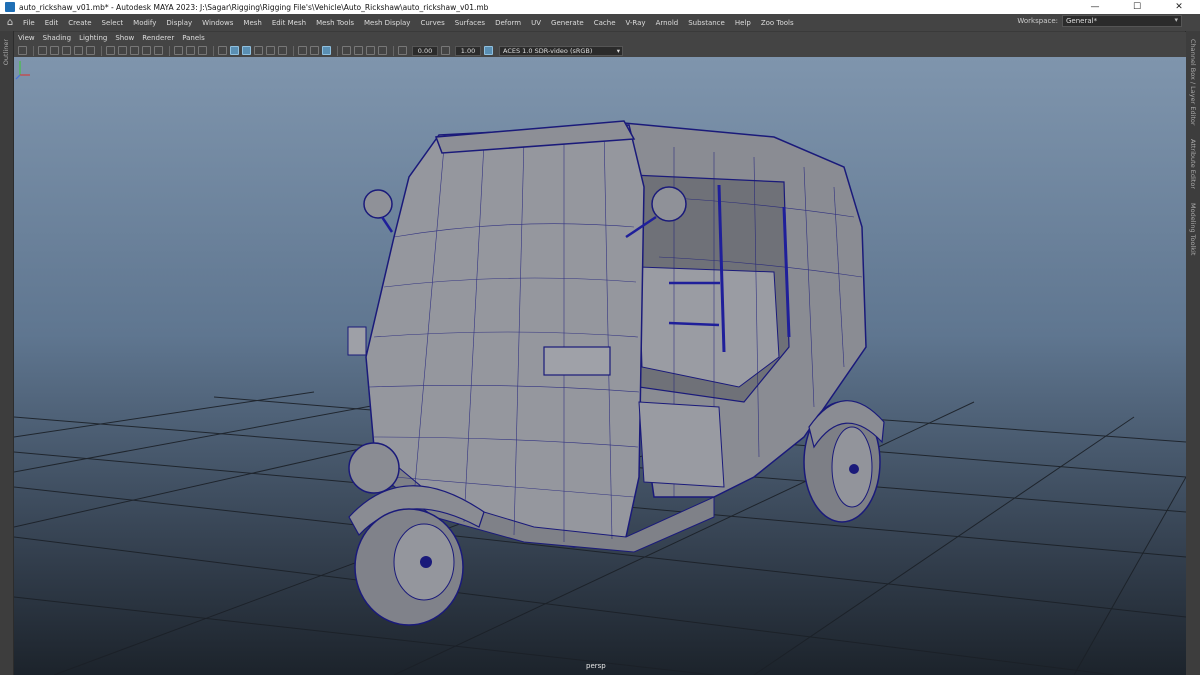 This screenshot has width=1200, height=675. I want to click on rear-wheel-center, so click(854, 469).